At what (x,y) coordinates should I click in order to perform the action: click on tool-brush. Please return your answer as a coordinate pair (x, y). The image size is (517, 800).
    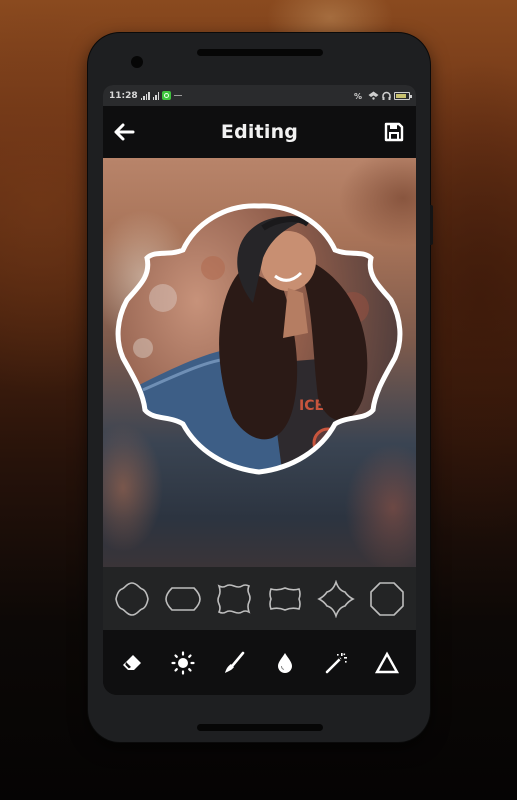
    Looking at the image, I should click on (234, 663).